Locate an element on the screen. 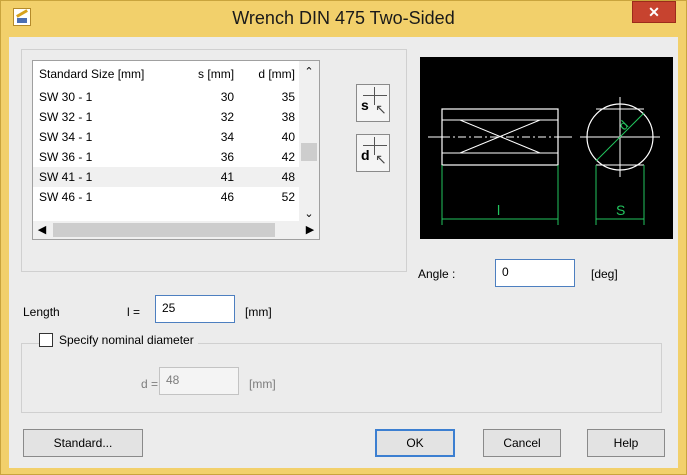 This screenshot has height=475, width=687. cell-d: 52 is located at coordinates (288, 197).